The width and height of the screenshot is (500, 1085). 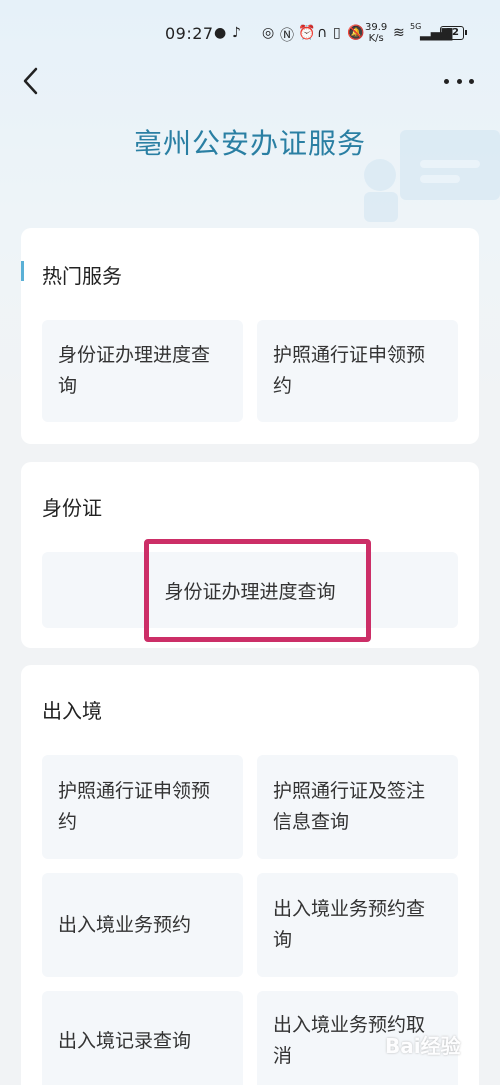 What do you see at coordinates (249, 143) in the screenshot?
I see `page-title: 亳州公安办证服务` at bounding box center [249, 143].